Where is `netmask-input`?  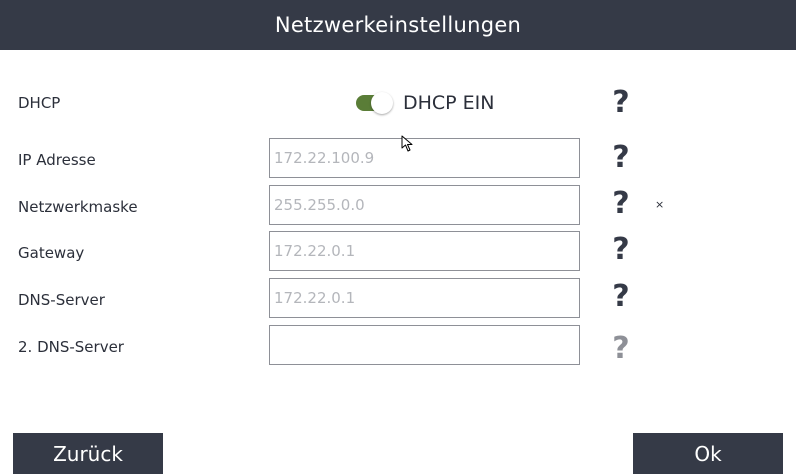 netmask-input is located at coordinates (424, 205).